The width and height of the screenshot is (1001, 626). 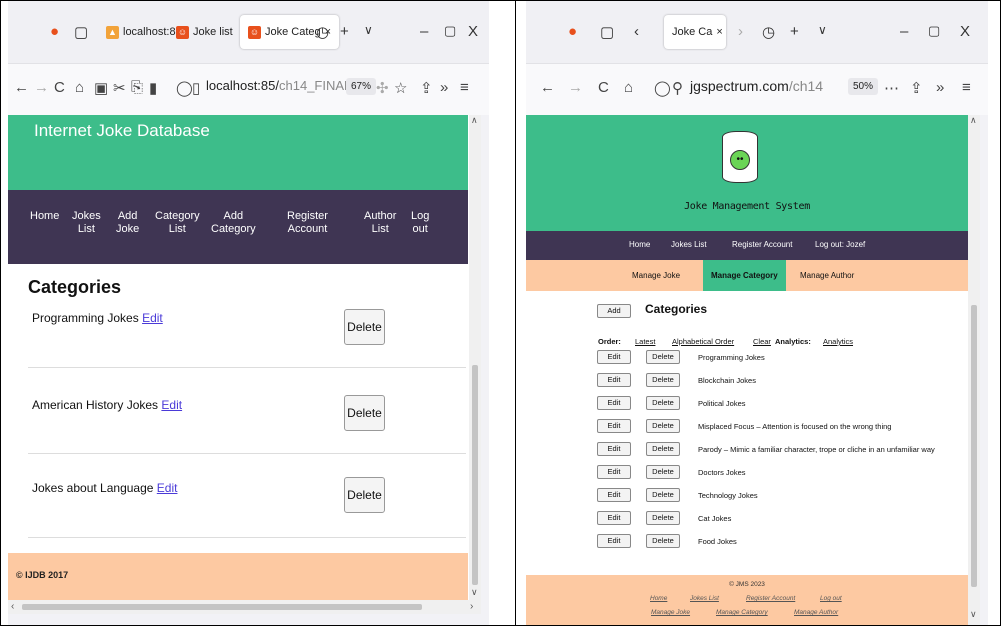 I want to click on history-icon: ◷, so click(x=768, y=32).